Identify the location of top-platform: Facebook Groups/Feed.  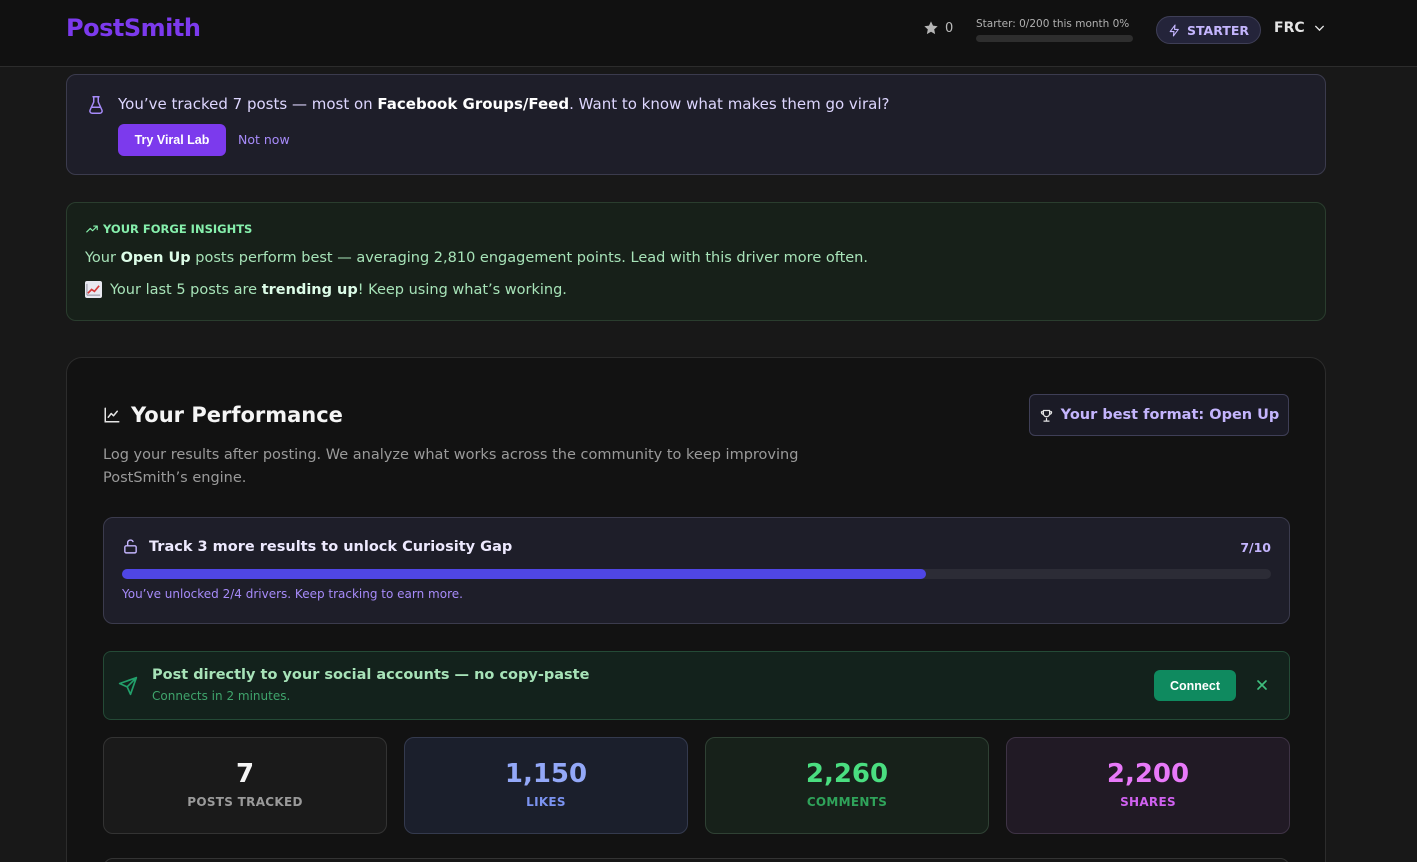
(473, 104).